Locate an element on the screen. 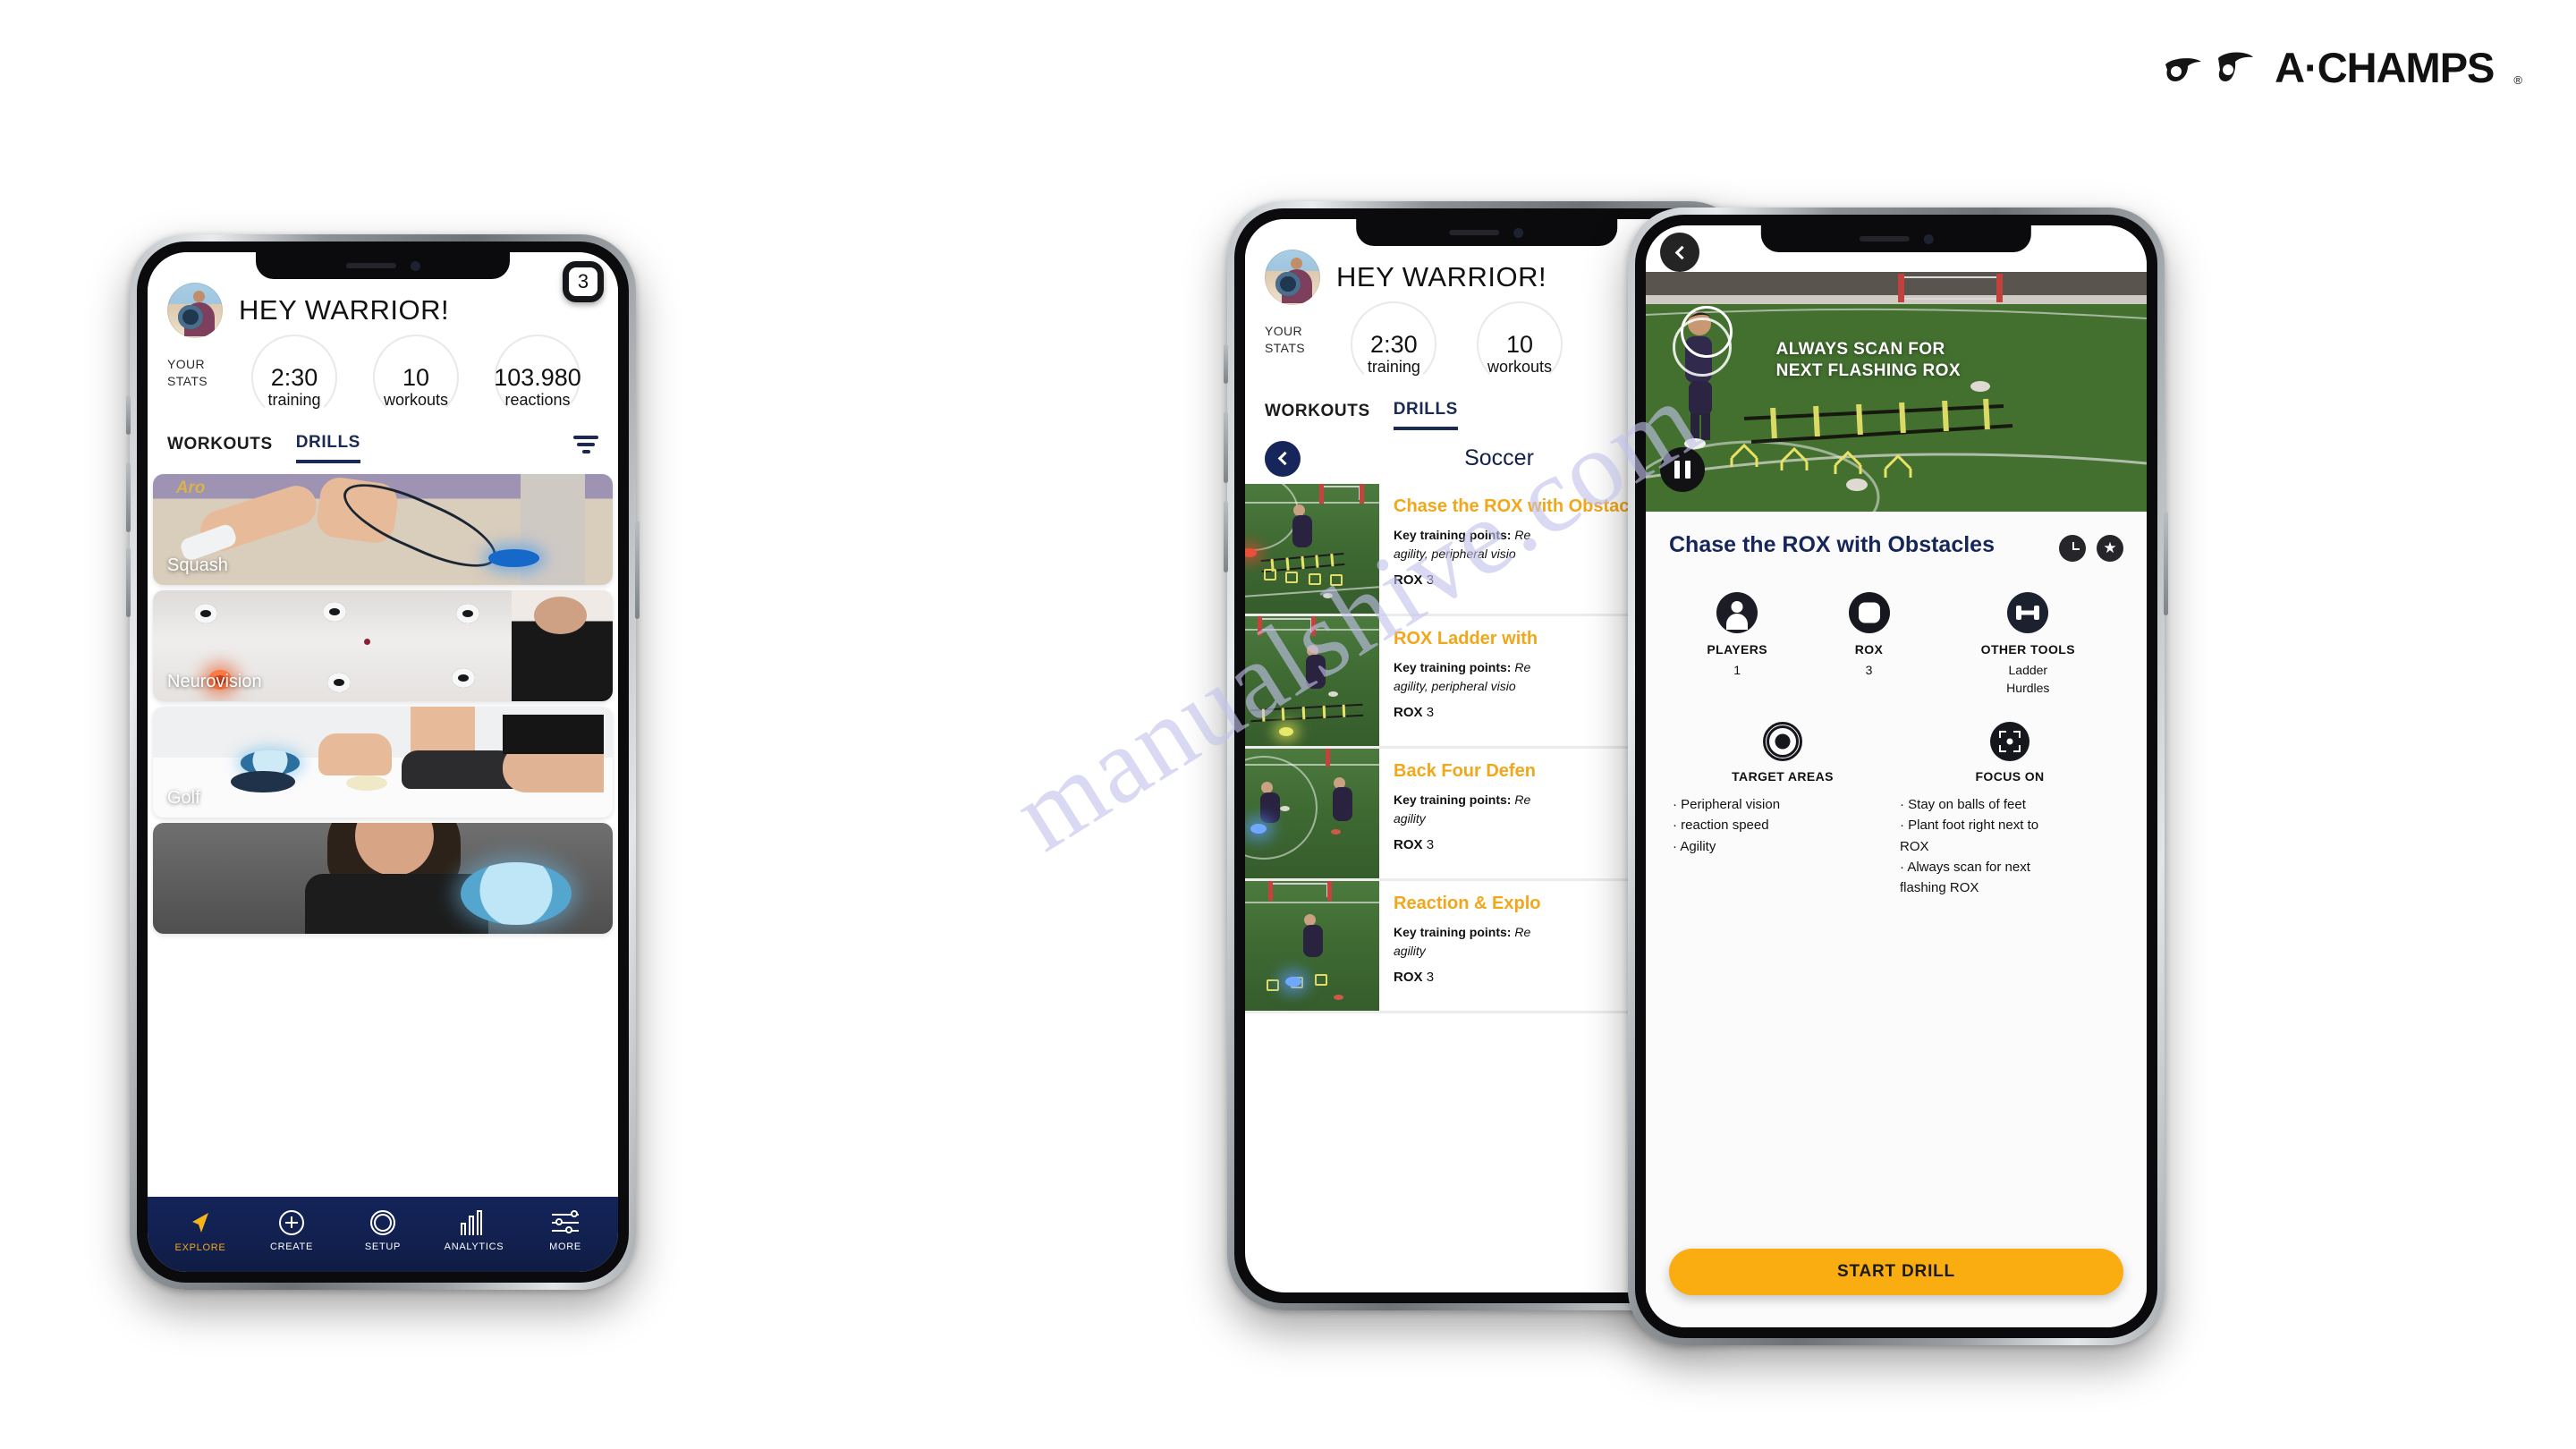 This screenshot has height=1449, width=2576. stat-caption: training is located at coordinates (1393, 366).